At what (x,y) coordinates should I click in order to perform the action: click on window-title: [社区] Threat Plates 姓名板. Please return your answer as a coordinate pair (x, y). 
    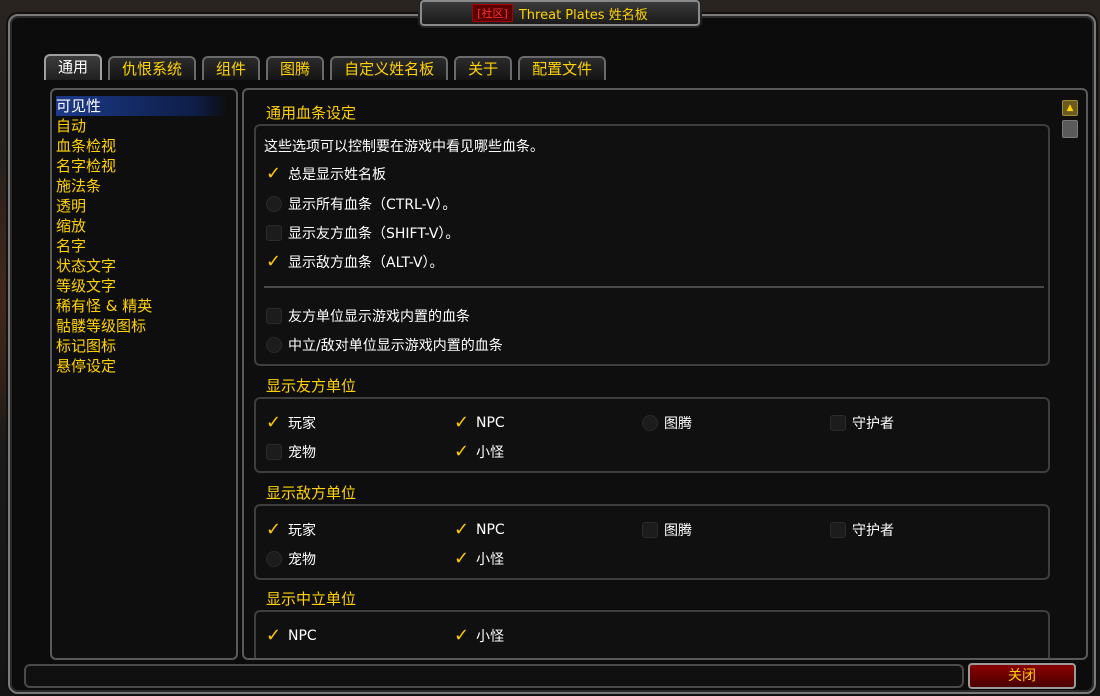
    Looking at the image, I should click on (560, 13).